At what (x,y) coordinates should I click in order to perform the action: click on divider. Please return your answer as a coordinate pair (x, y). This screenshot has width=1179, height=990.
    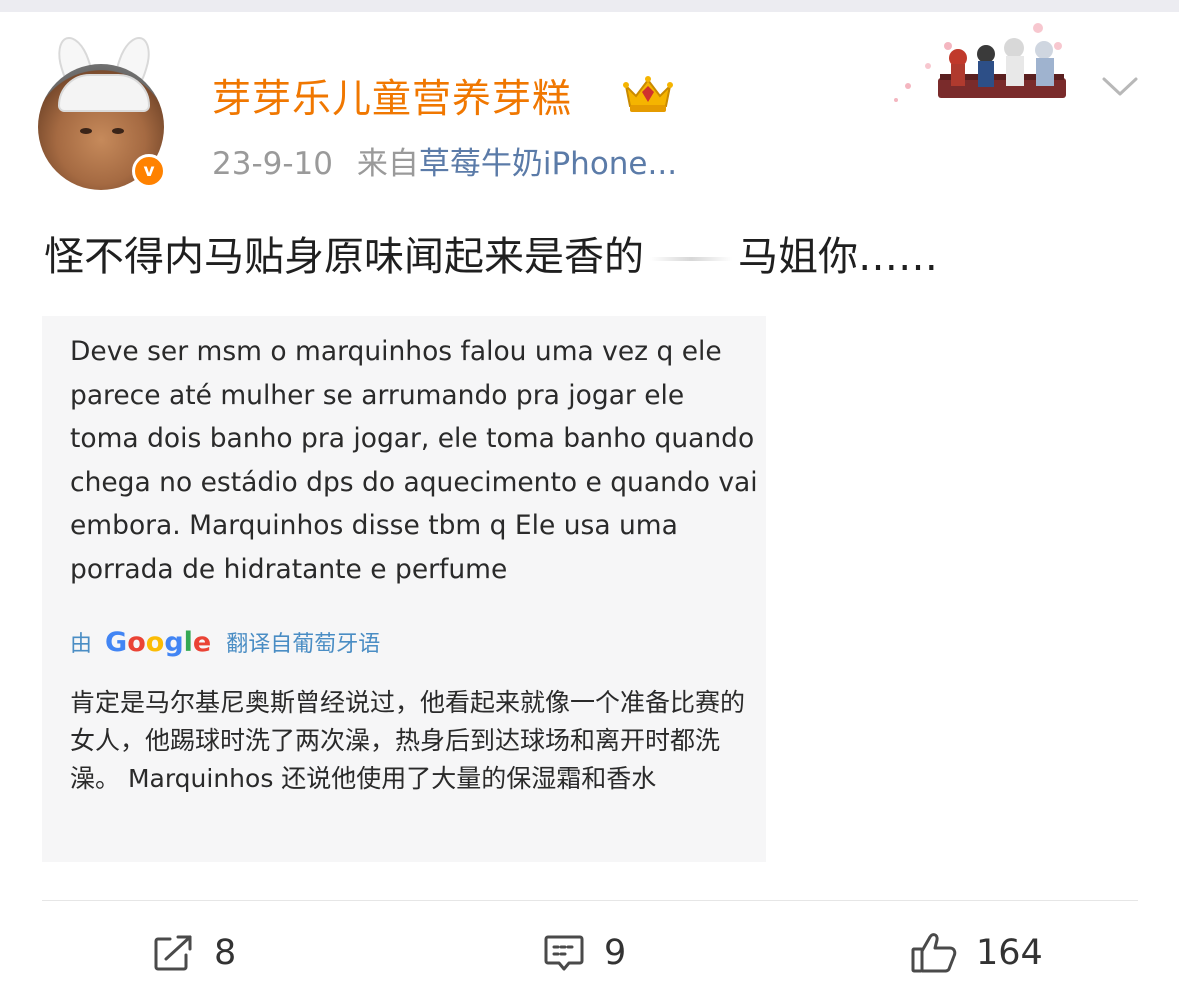
    Looking at the image, I should click on (590, 900).